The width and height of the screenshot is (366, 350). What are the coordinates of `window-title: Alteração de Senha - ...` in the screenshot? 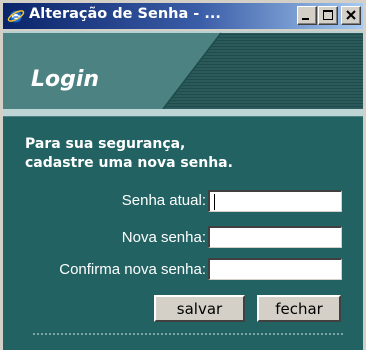 It's located at (125, 14).